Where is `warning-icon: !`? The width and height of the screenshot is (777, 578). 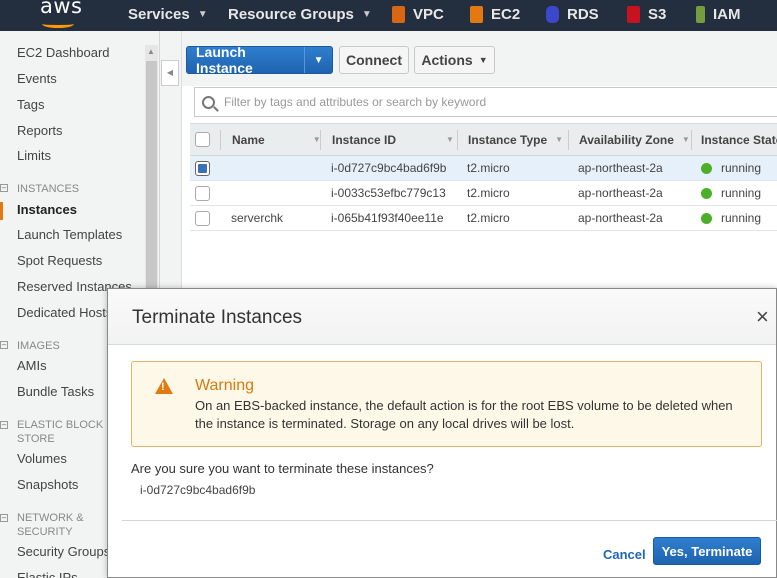 warning-icon: ! is located at coordinates (164, 386).